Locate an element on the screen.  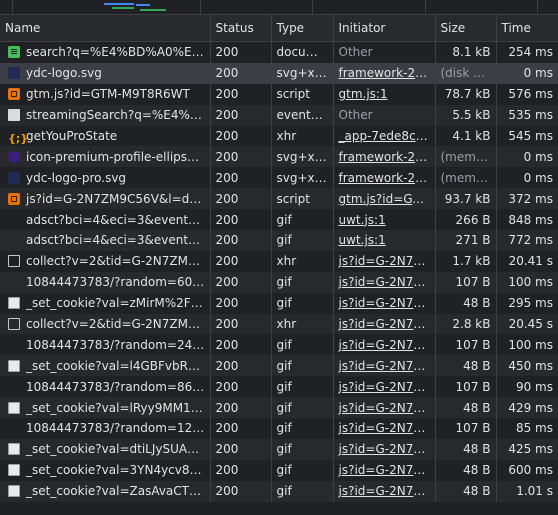
request-name: gtm.js?id=GTM-M9T8R6WT is located at coordinates (108, 94).